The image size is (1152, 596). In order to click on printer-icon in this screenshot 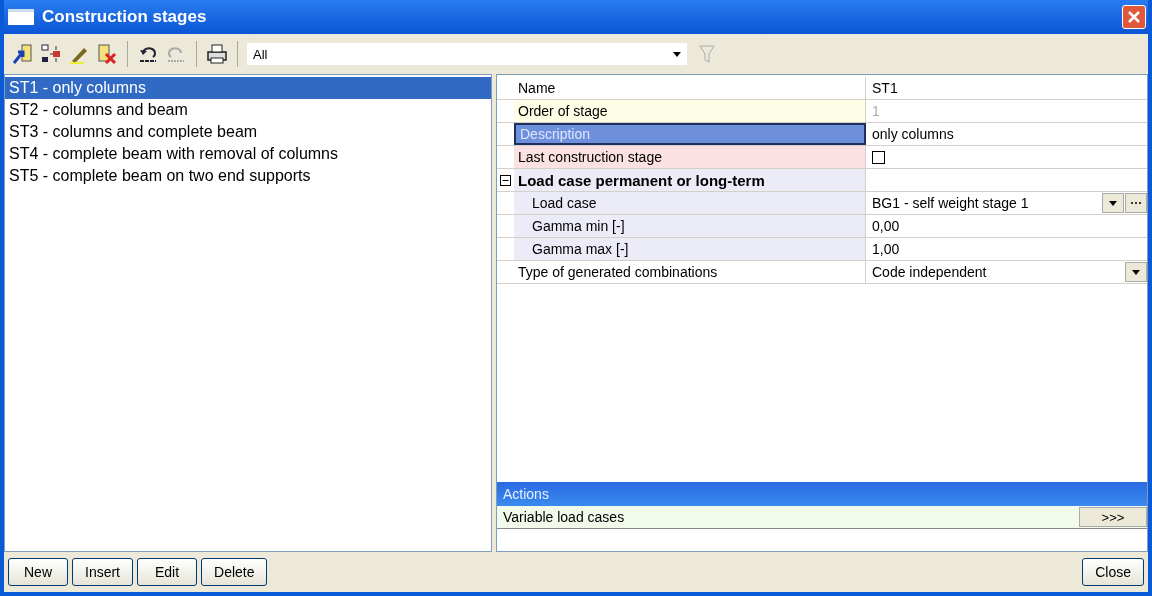, I will do `click(217, 54)`.